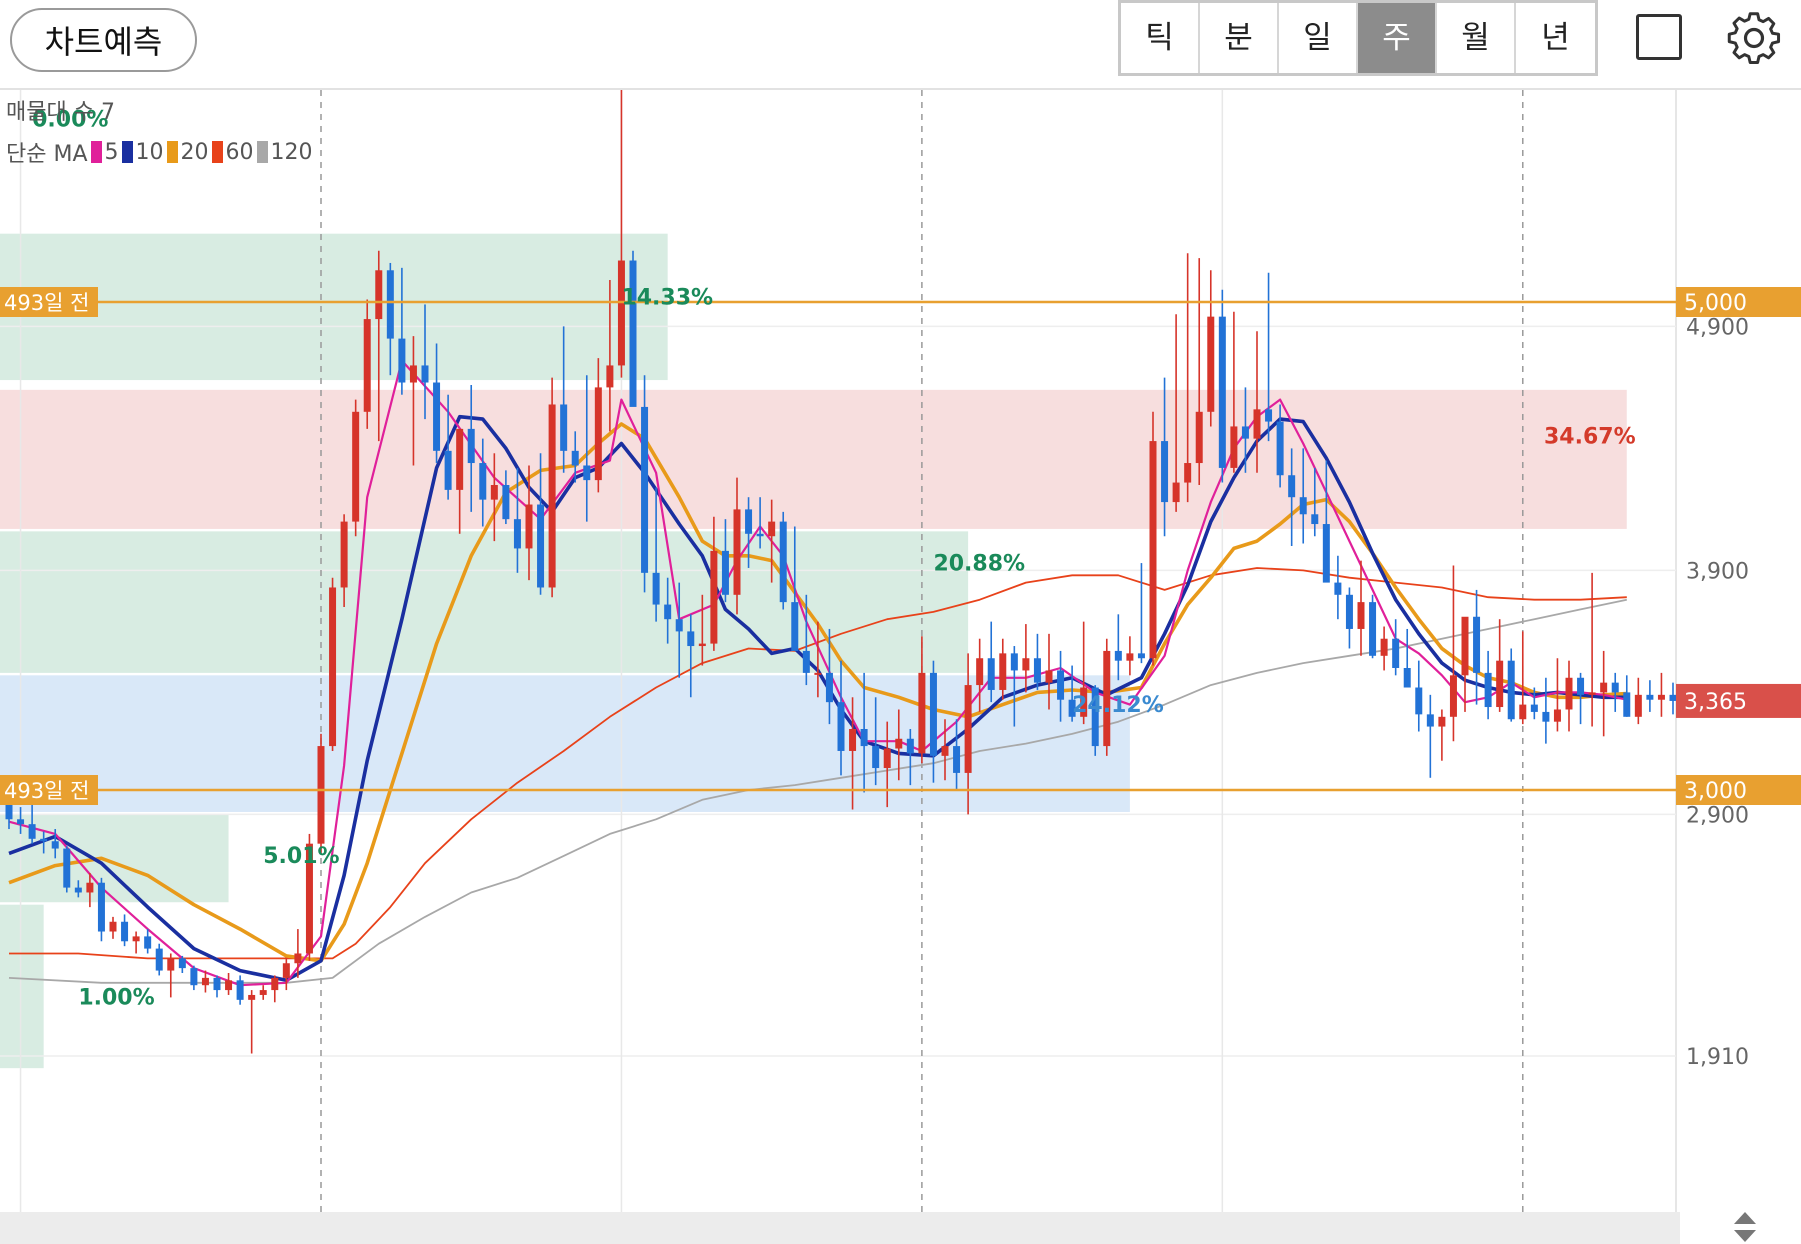 Image resolution: width=1801 pixels, height=1244 pixels. I want to click on period-tab-week: 주, so click(1397, 38).